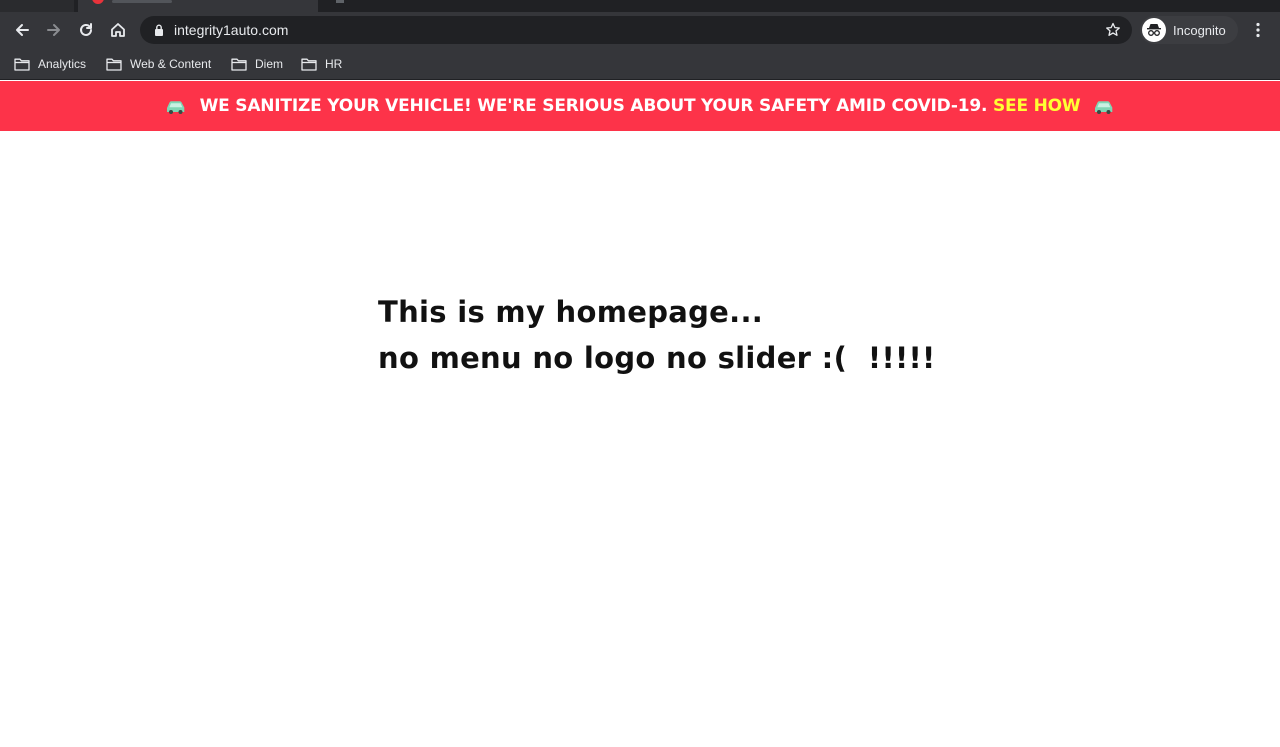 The width and height of the screenshot is (1280, 747). What do you see at coordinates (269, 64) in the screenshot?
I see `bookmark-label: Diem` at bounding box center [269, 64].